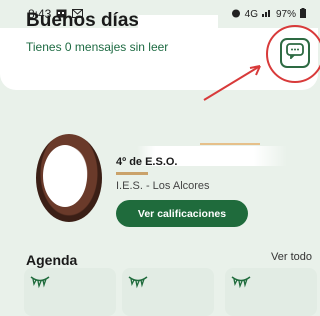 The height and width of the screenshot is (316, 320). Describe the element at coordinates (236, 14) in the screenshot. I see `alarm-icon` at that location.